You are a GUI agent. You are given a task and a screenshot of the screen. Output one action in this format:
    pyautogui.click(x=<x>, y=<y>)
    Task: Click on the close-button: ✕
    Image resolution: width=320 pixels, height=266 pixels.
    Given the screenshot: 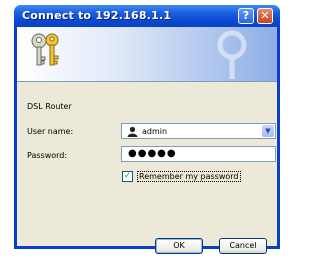 What is the action you would take?
    pyautogui.click(x=265, y=16)
    